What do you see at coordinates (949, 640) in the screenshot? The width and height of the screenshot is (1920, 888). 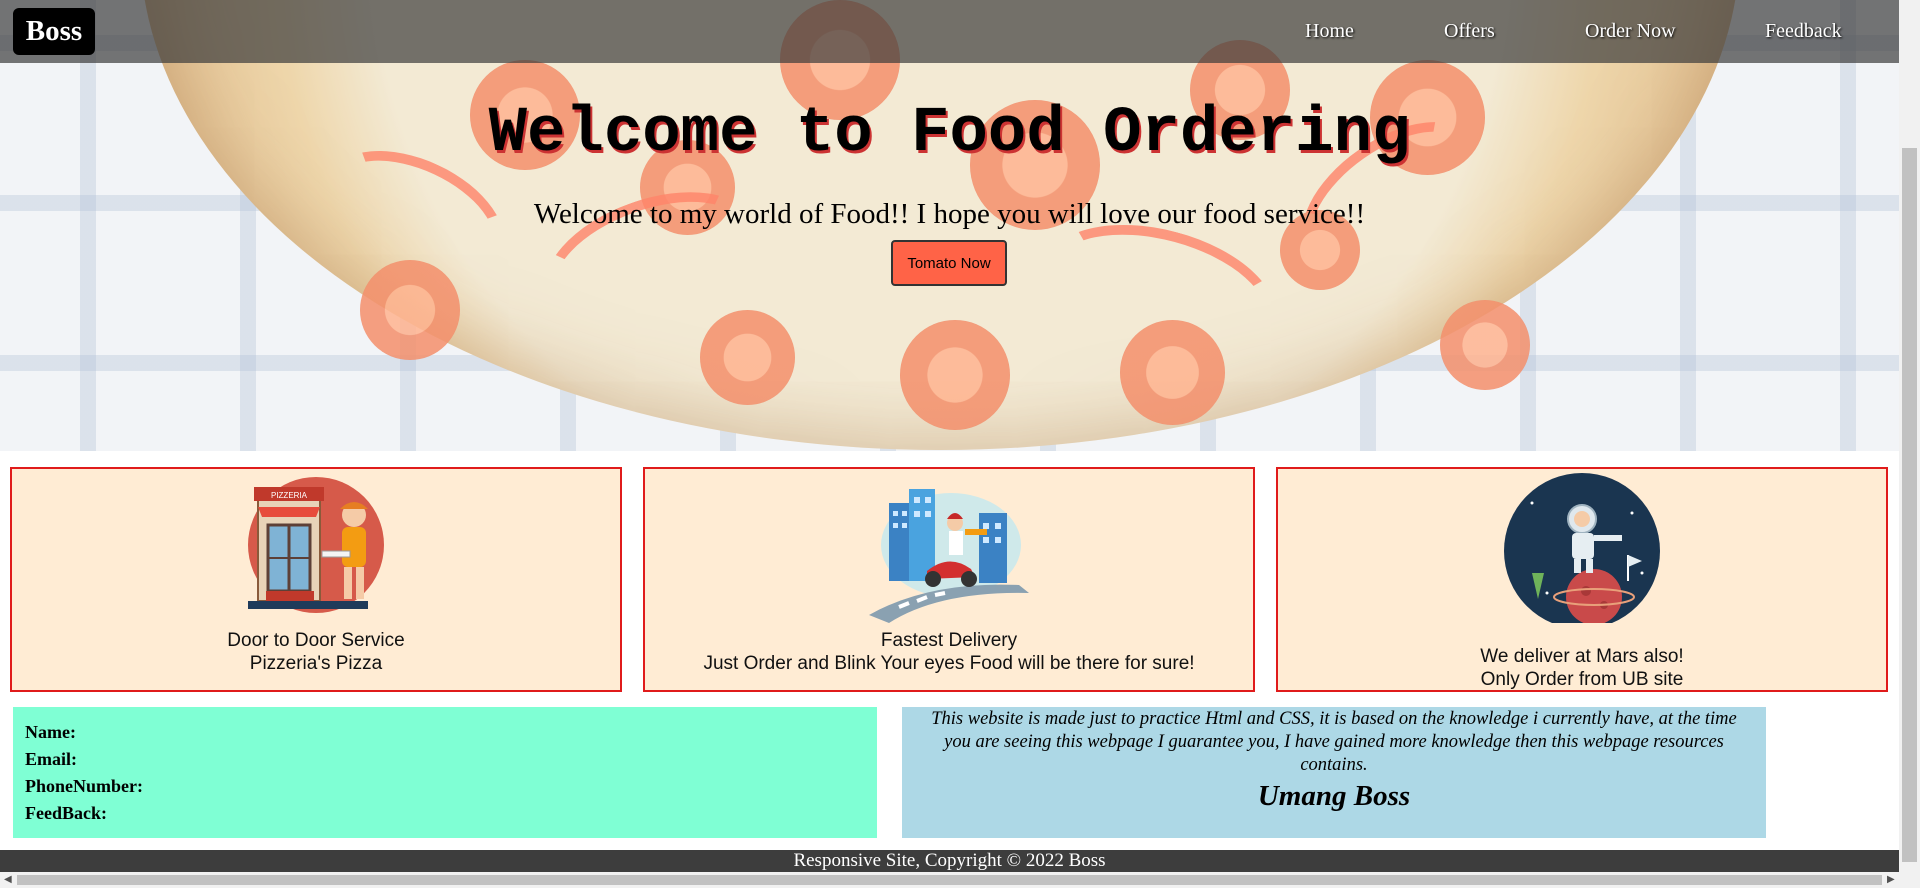 I see `card-title: Fastest Delivery` at bounding box center [949, 640].